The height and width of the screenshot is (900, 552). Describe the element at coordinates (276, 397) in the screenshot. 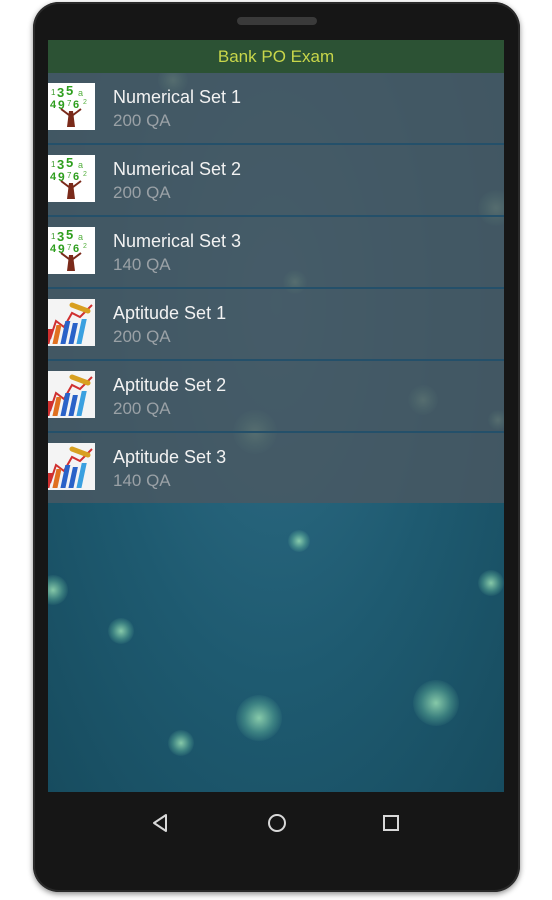

I see `list-item-aptitude-set-2: Aptitude Set 2 200 QA` at that location.